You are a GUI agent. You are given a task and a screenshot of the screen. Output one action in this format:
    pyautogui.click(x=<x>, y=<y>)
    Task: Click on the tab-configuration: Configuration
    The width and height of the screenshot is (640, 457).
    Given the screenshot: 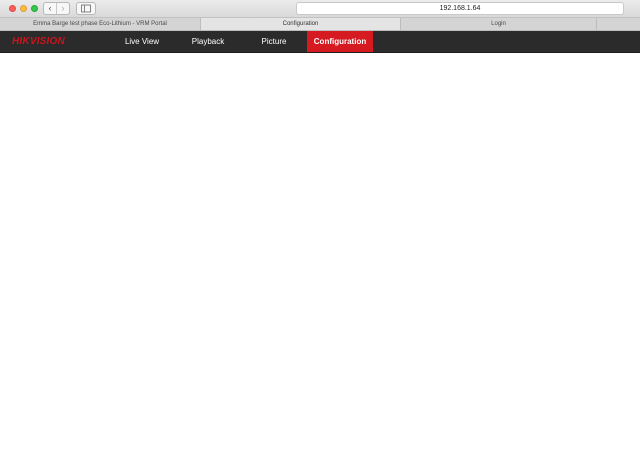 What is the action you would take?
    pyautogui.click(x=301, y=24)
    